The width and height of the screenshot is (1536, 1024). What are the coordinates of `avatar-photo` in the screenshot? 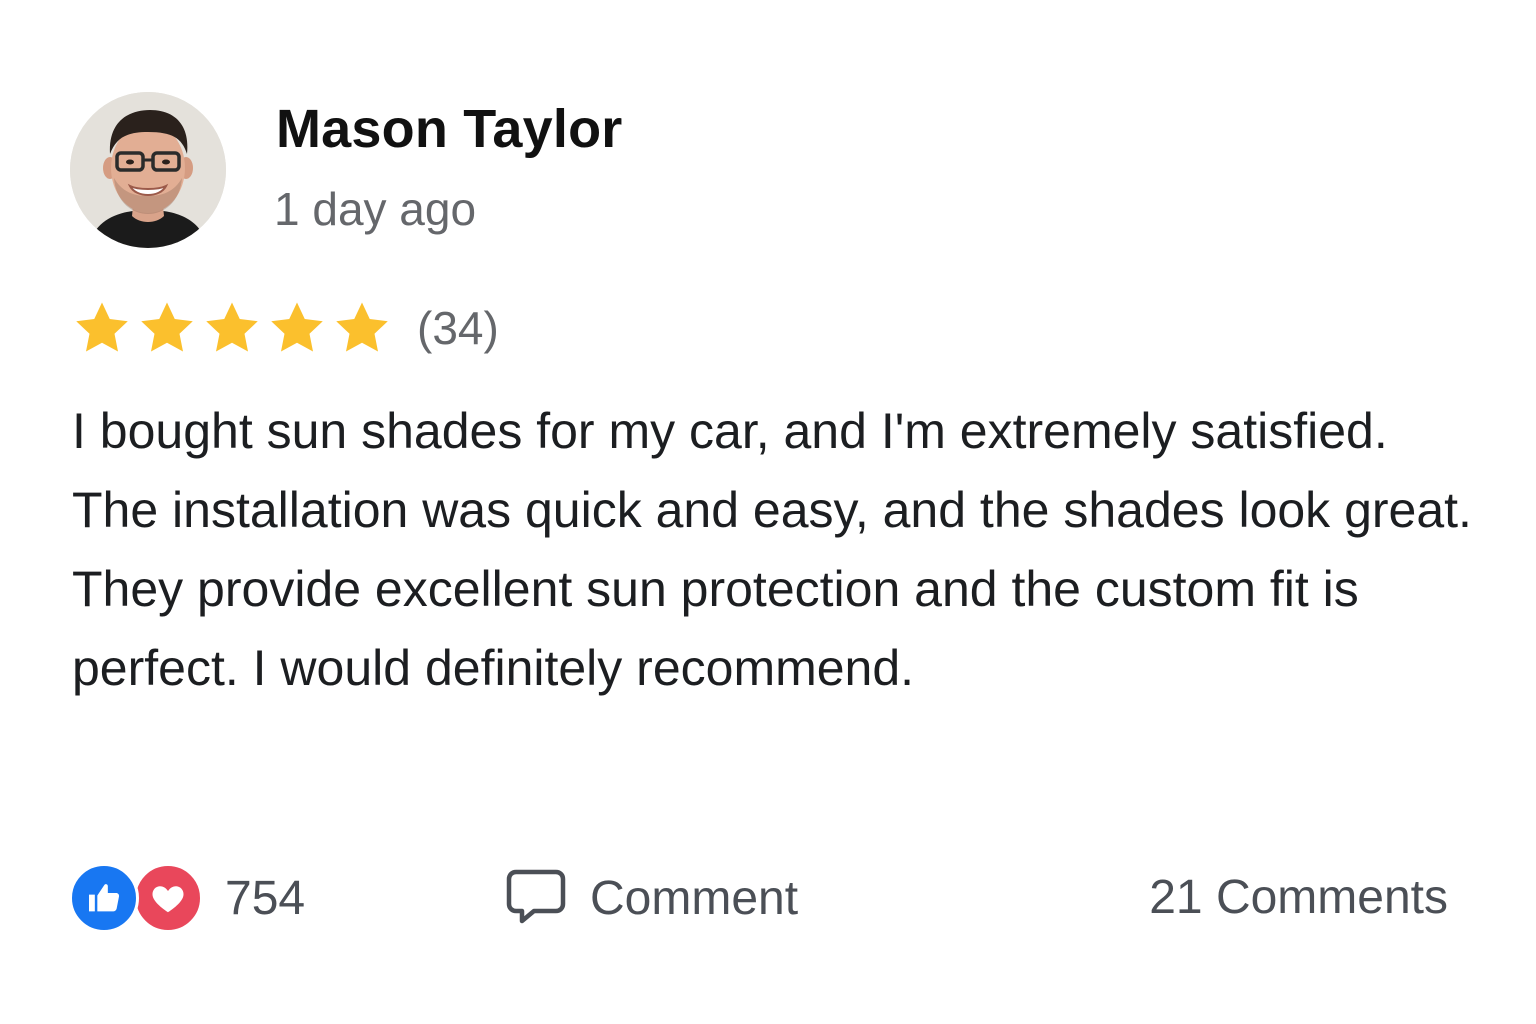 It's located at (148, 170).